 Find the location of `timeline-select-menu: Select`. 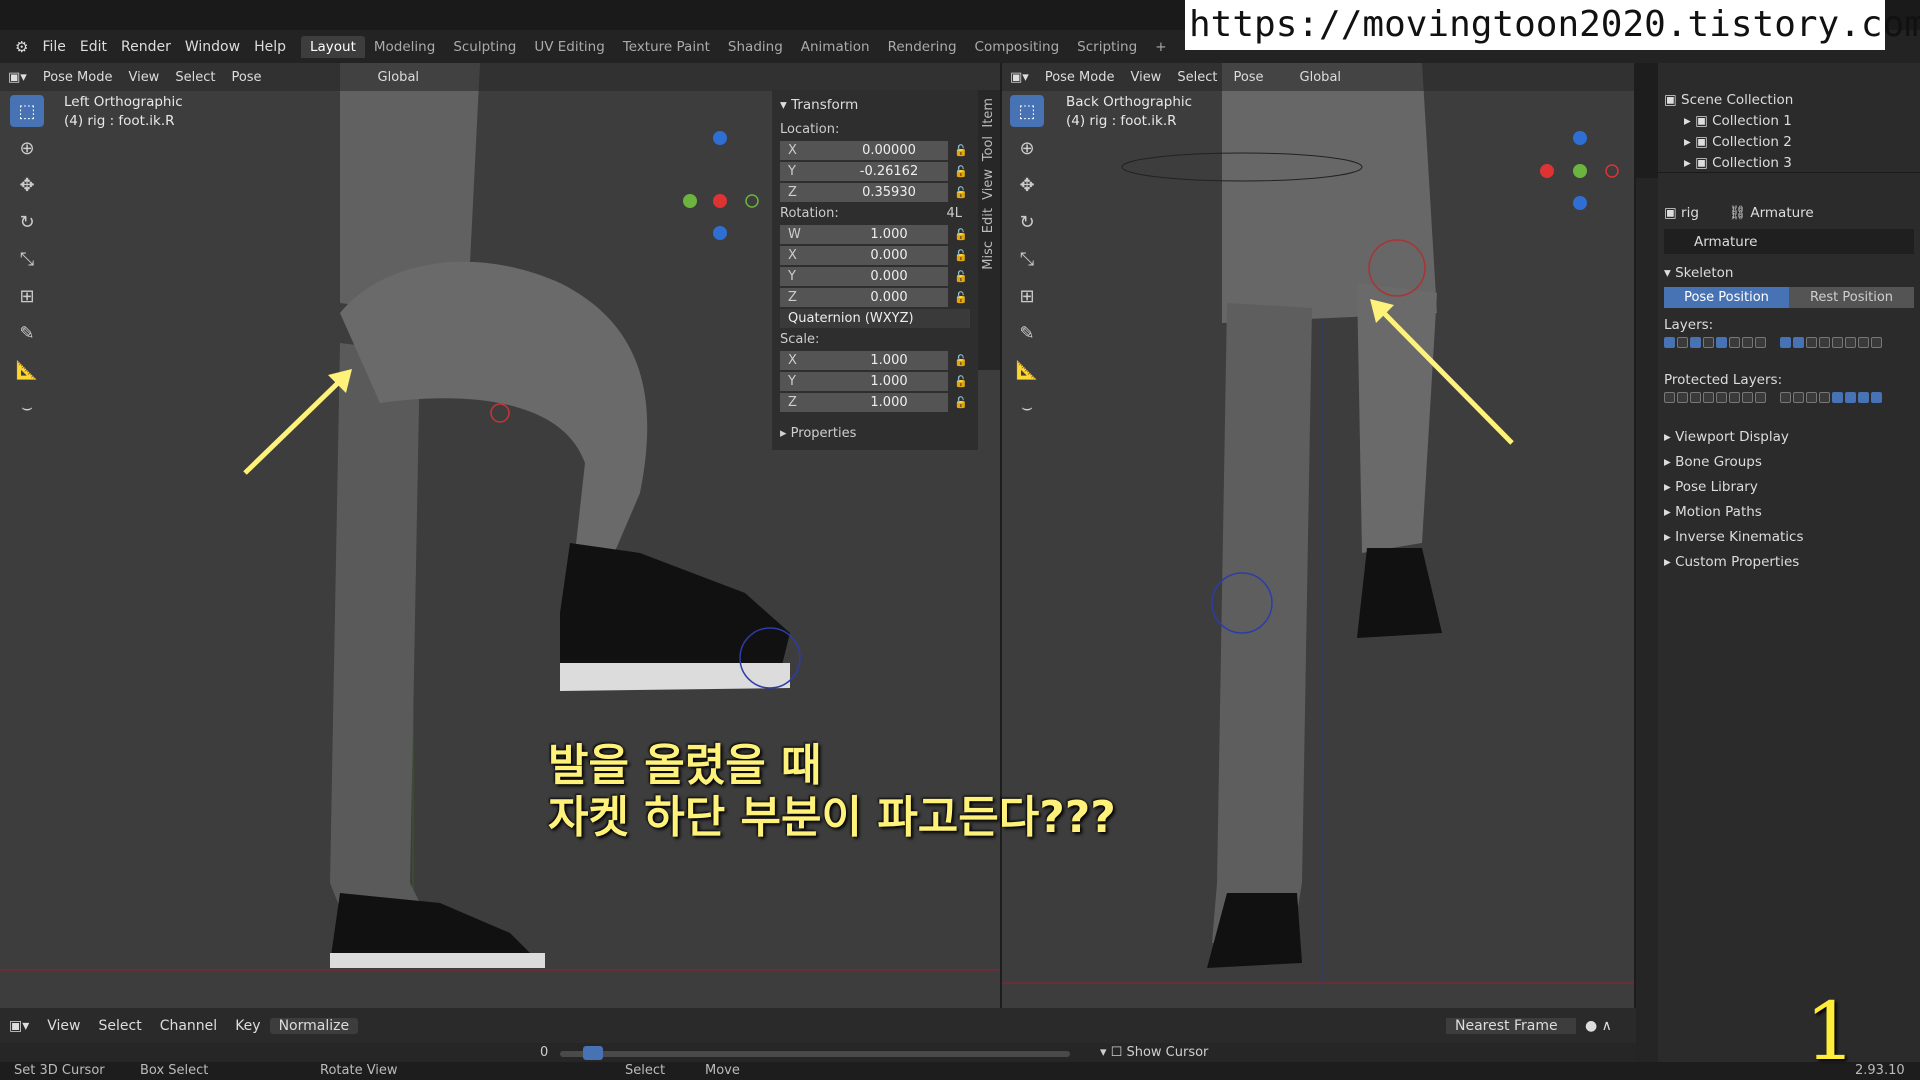

timeline-select-menu: Select is located at coordinates (120, 1026).